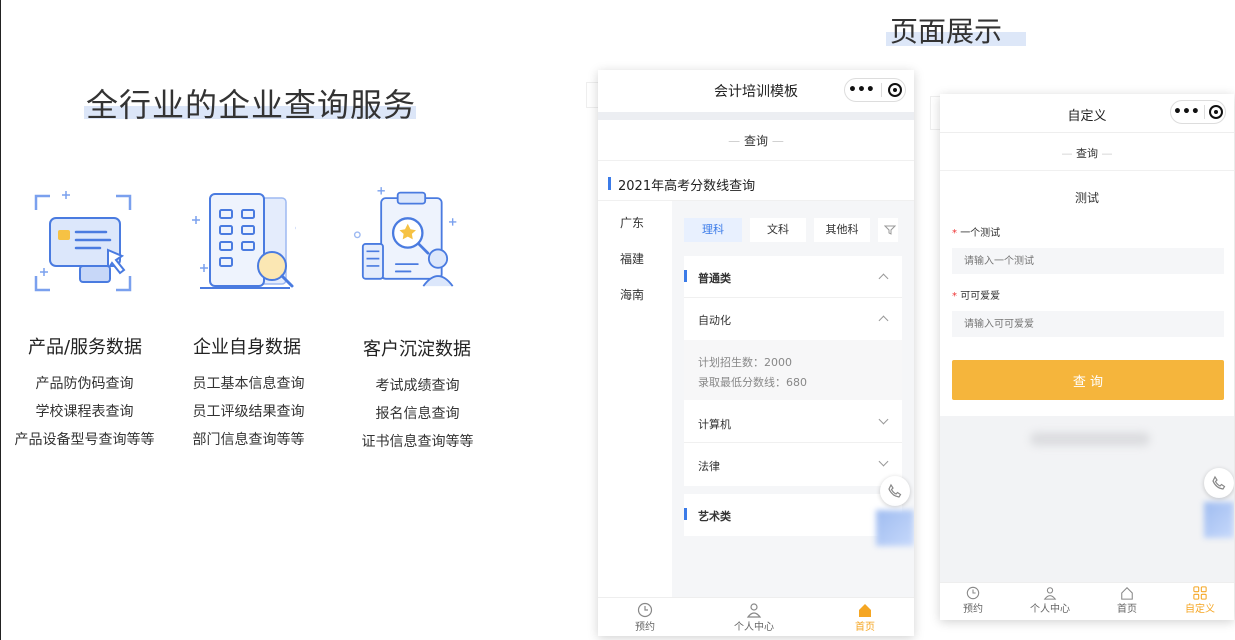  I want to click on category-item: 员工评级结果查询, so click(248, 412).